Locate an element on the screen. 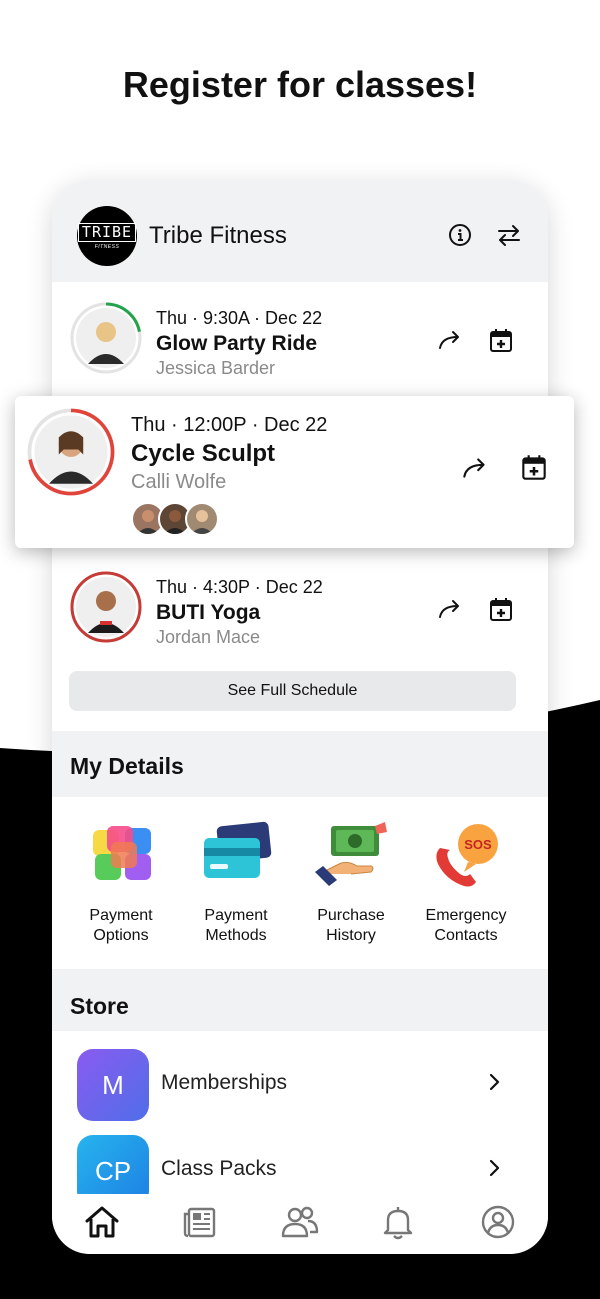 The image size is (600, 1299). svg-text: SOS is located at coordinates (478, 844).